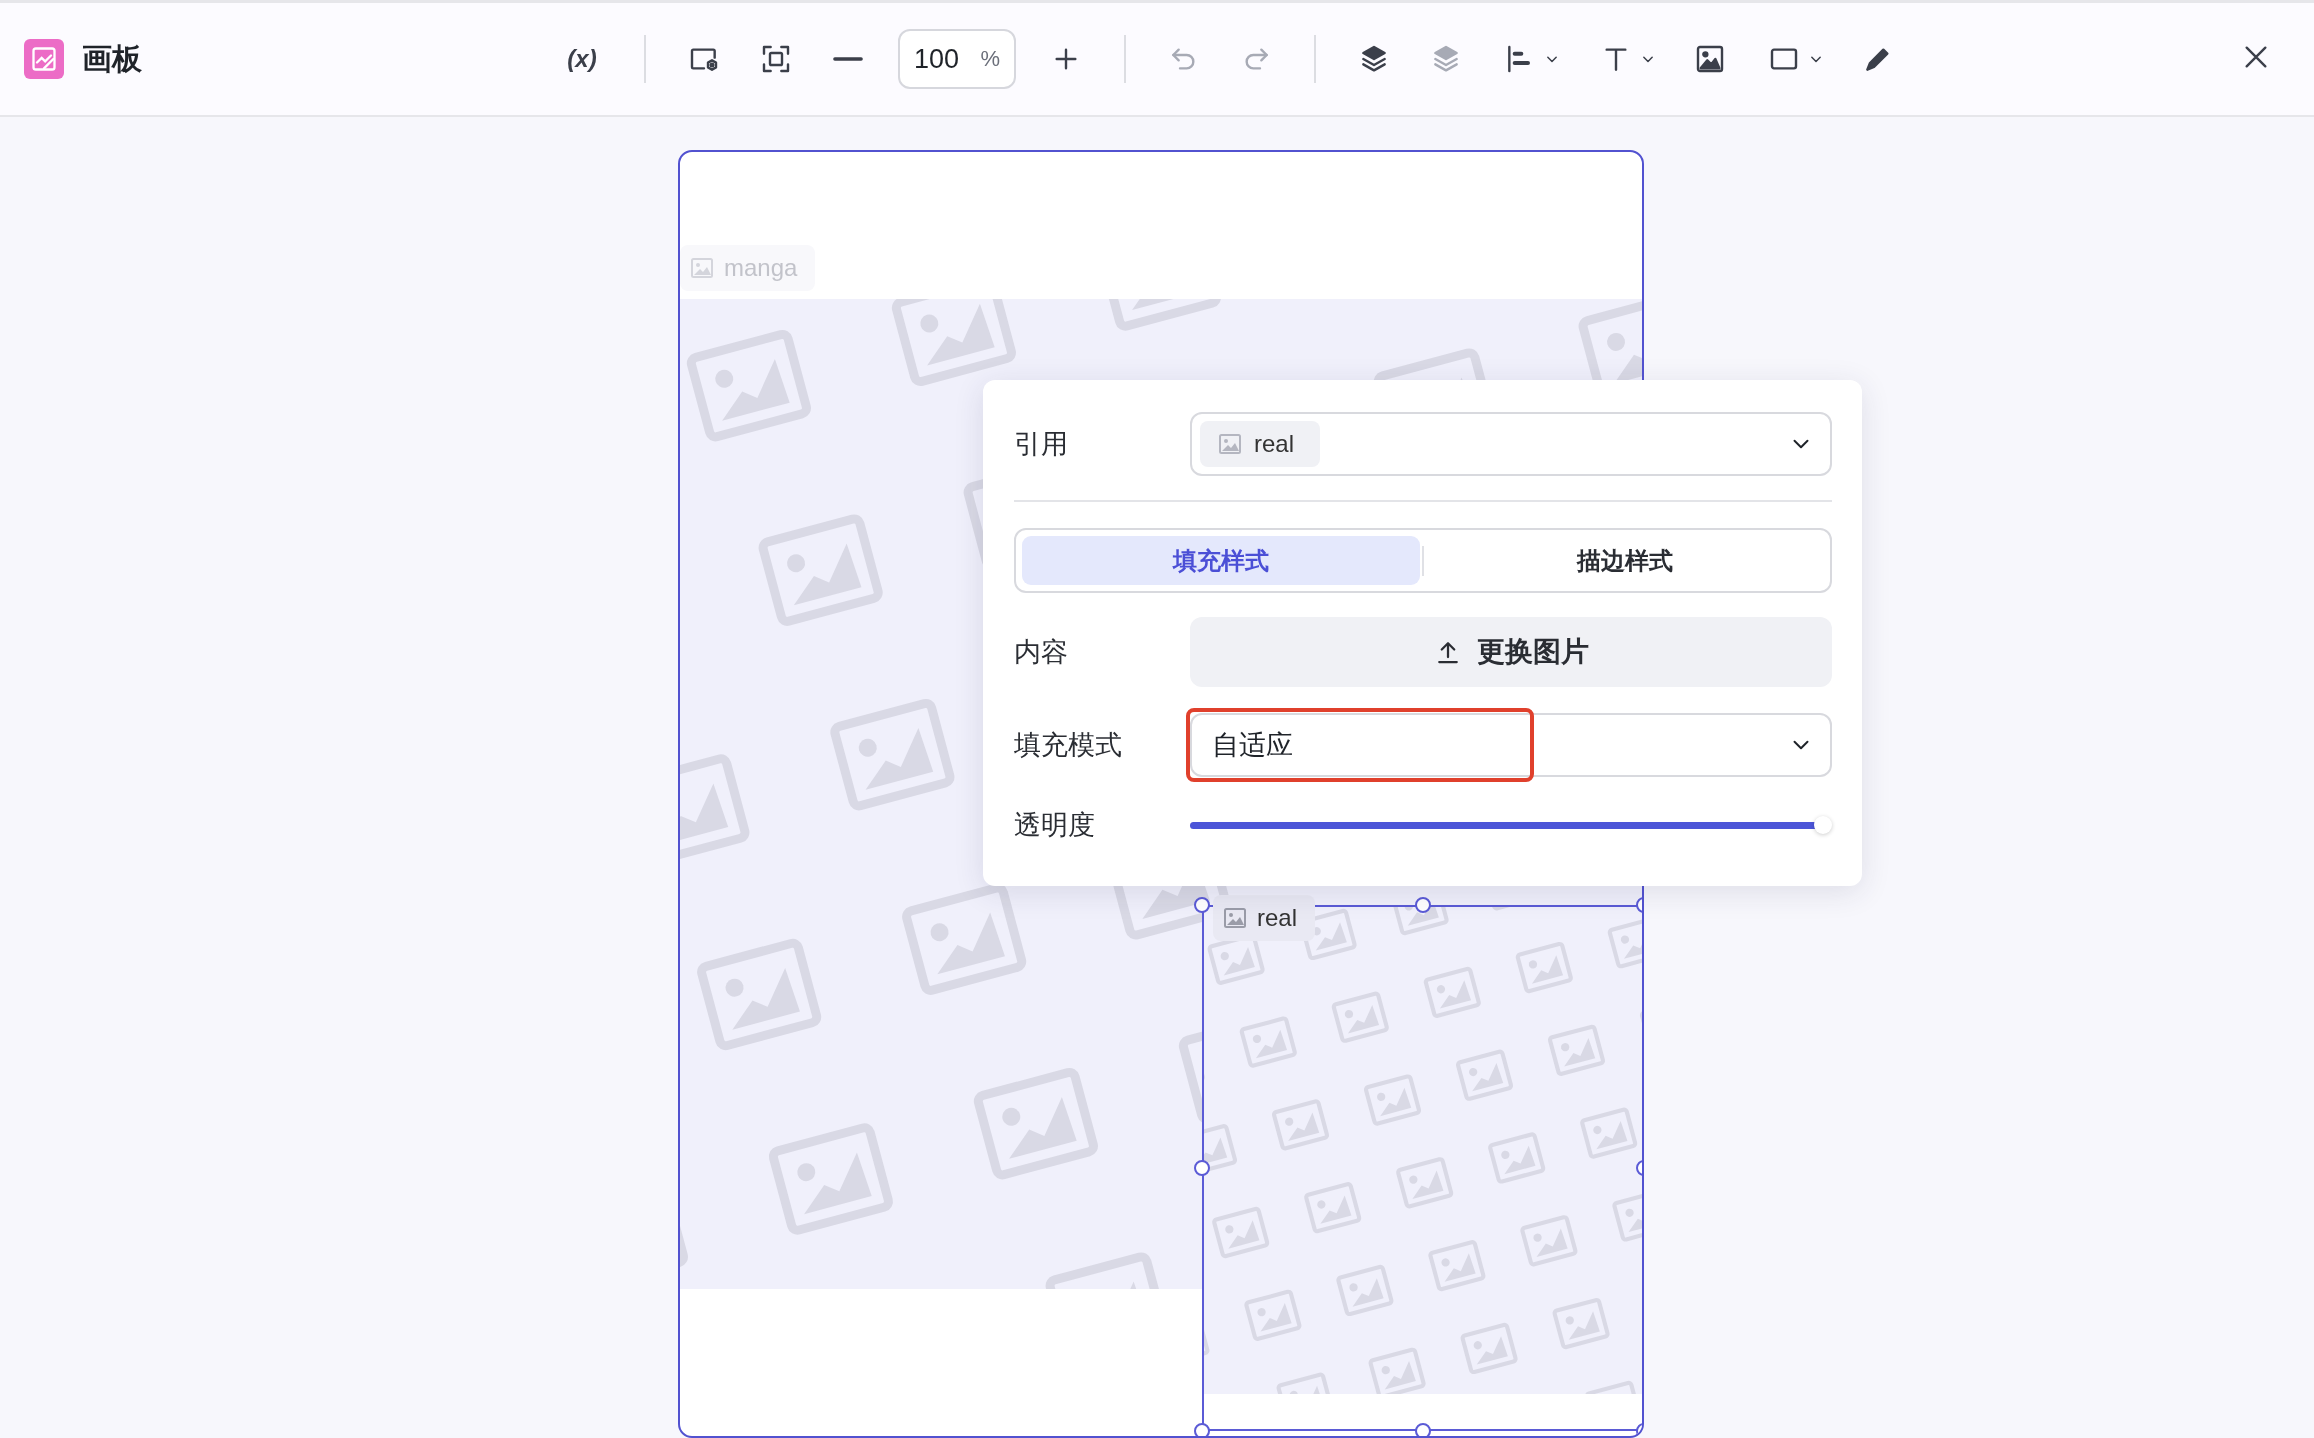 This screenshot has width=2314, height=1438. What do you see at coordinates (1041, 652) in the screenshot?
I see `field-label: 内容` at bounding box center [1041, 652].